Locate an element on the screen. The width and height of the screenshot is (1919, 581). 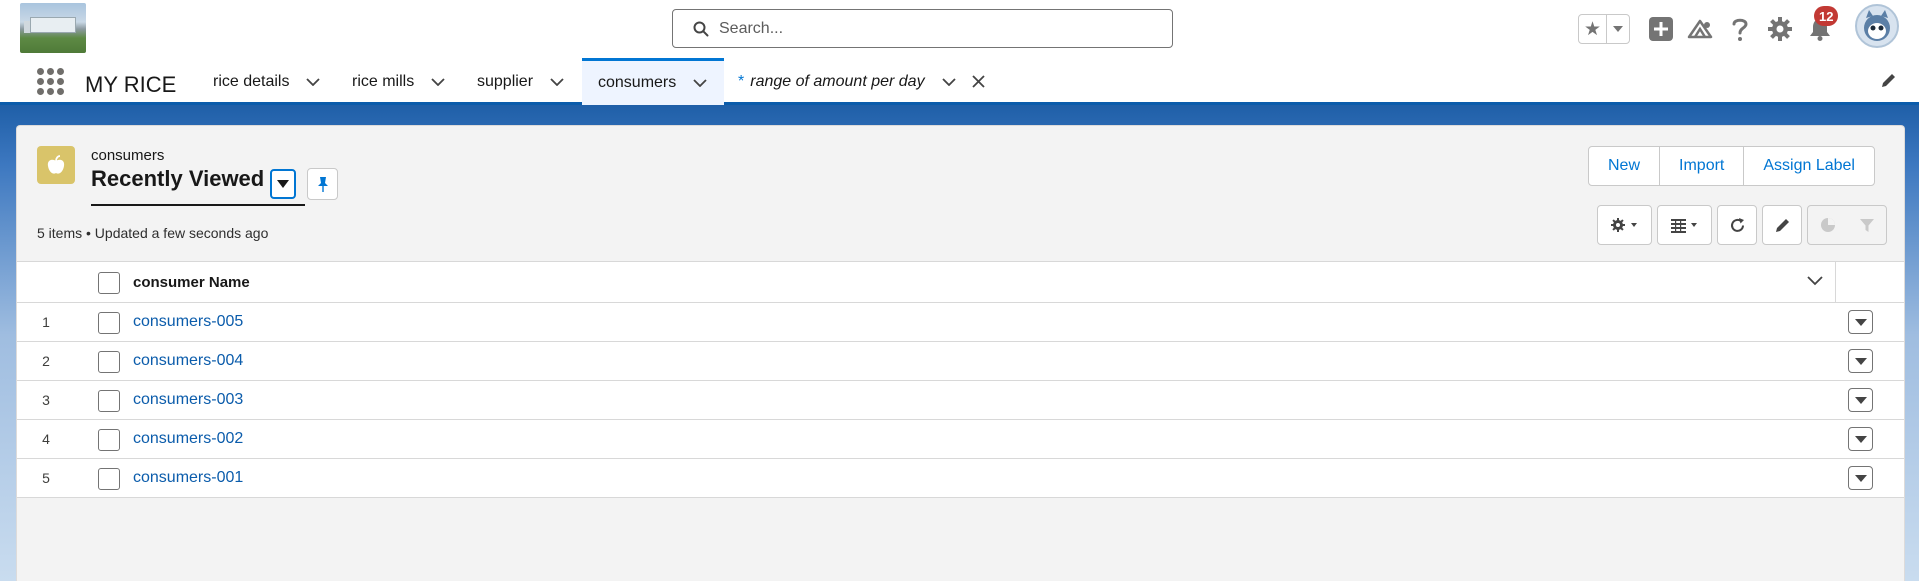
edit-list-button is located at coordinates (1782, 225).